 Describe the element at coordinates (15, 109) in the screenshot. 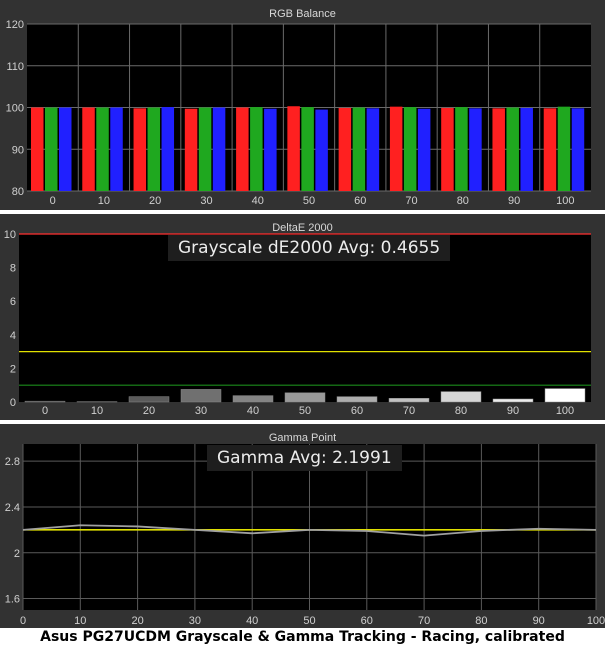

I see `y-tick-label: 100` at that location.